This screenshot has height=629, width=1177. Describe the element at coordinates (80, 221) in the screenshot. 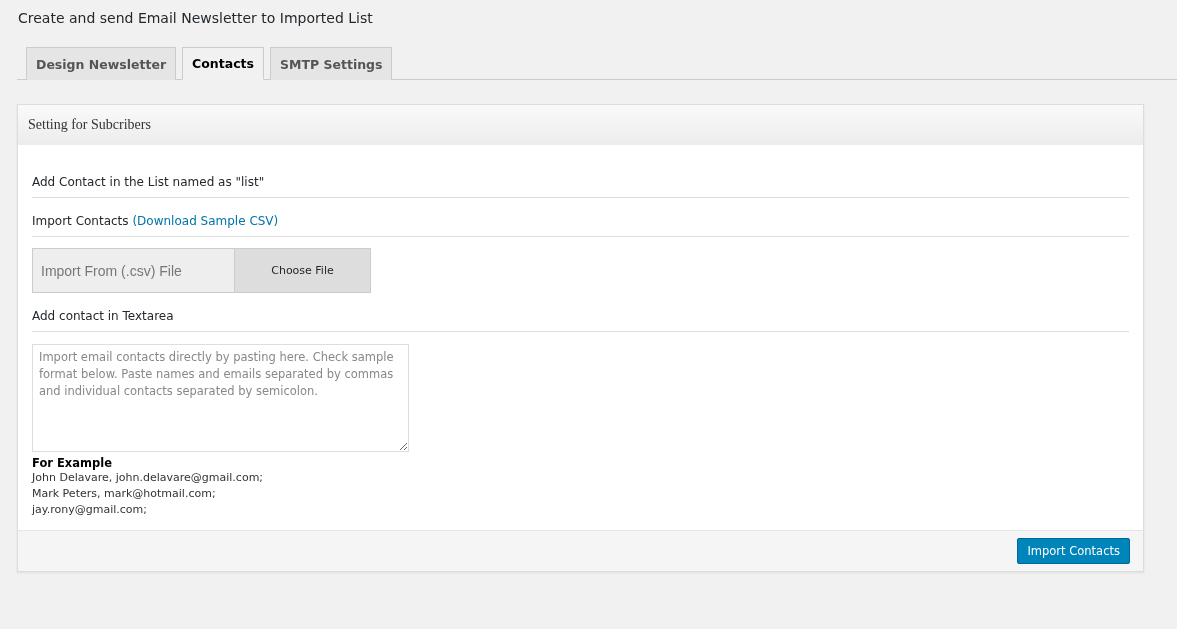

I see `section-heading: Import Contacts` at that location.